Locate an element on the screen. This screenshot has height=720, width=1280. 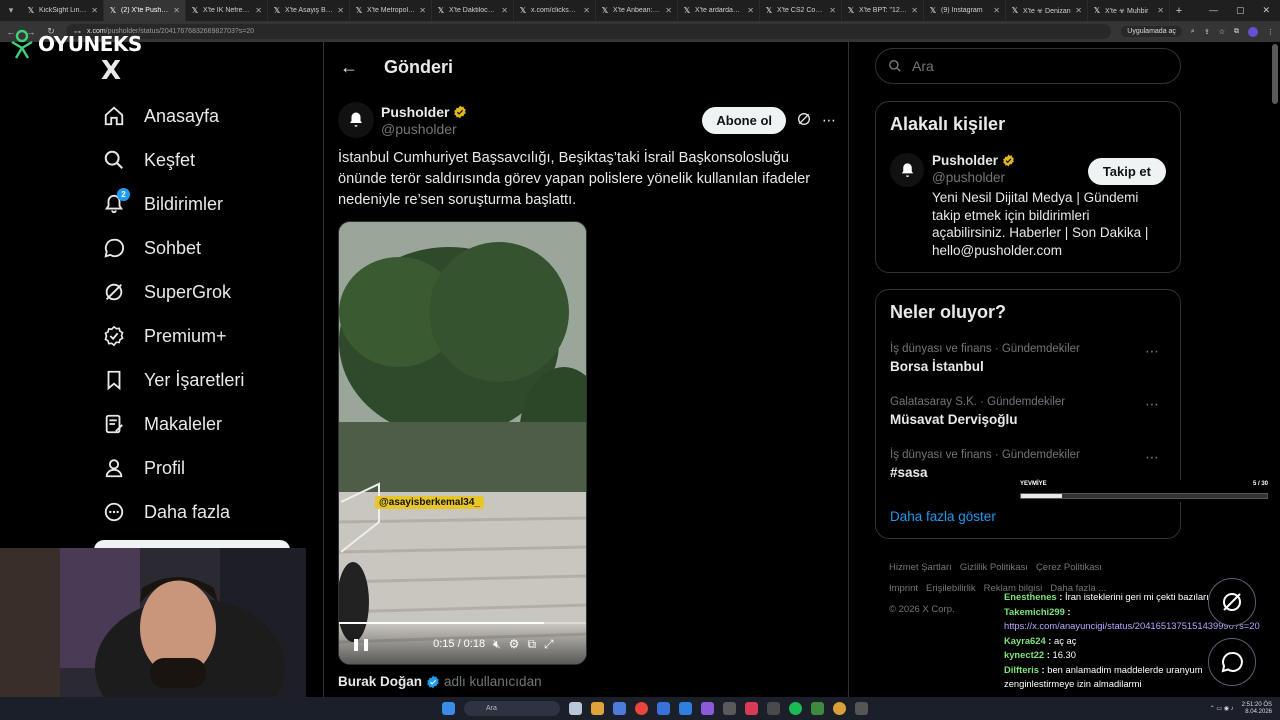
browser-tab: 𝕏 X'te Daktilocb: "B ✕ is located at coordinates (473, 10).